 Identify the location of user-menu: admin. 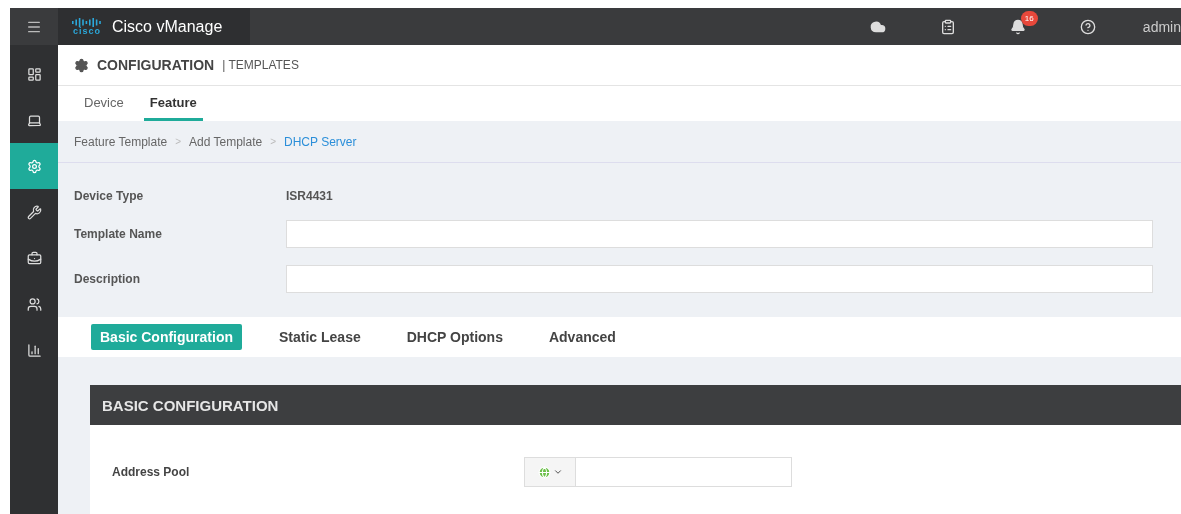
(1161, 26).